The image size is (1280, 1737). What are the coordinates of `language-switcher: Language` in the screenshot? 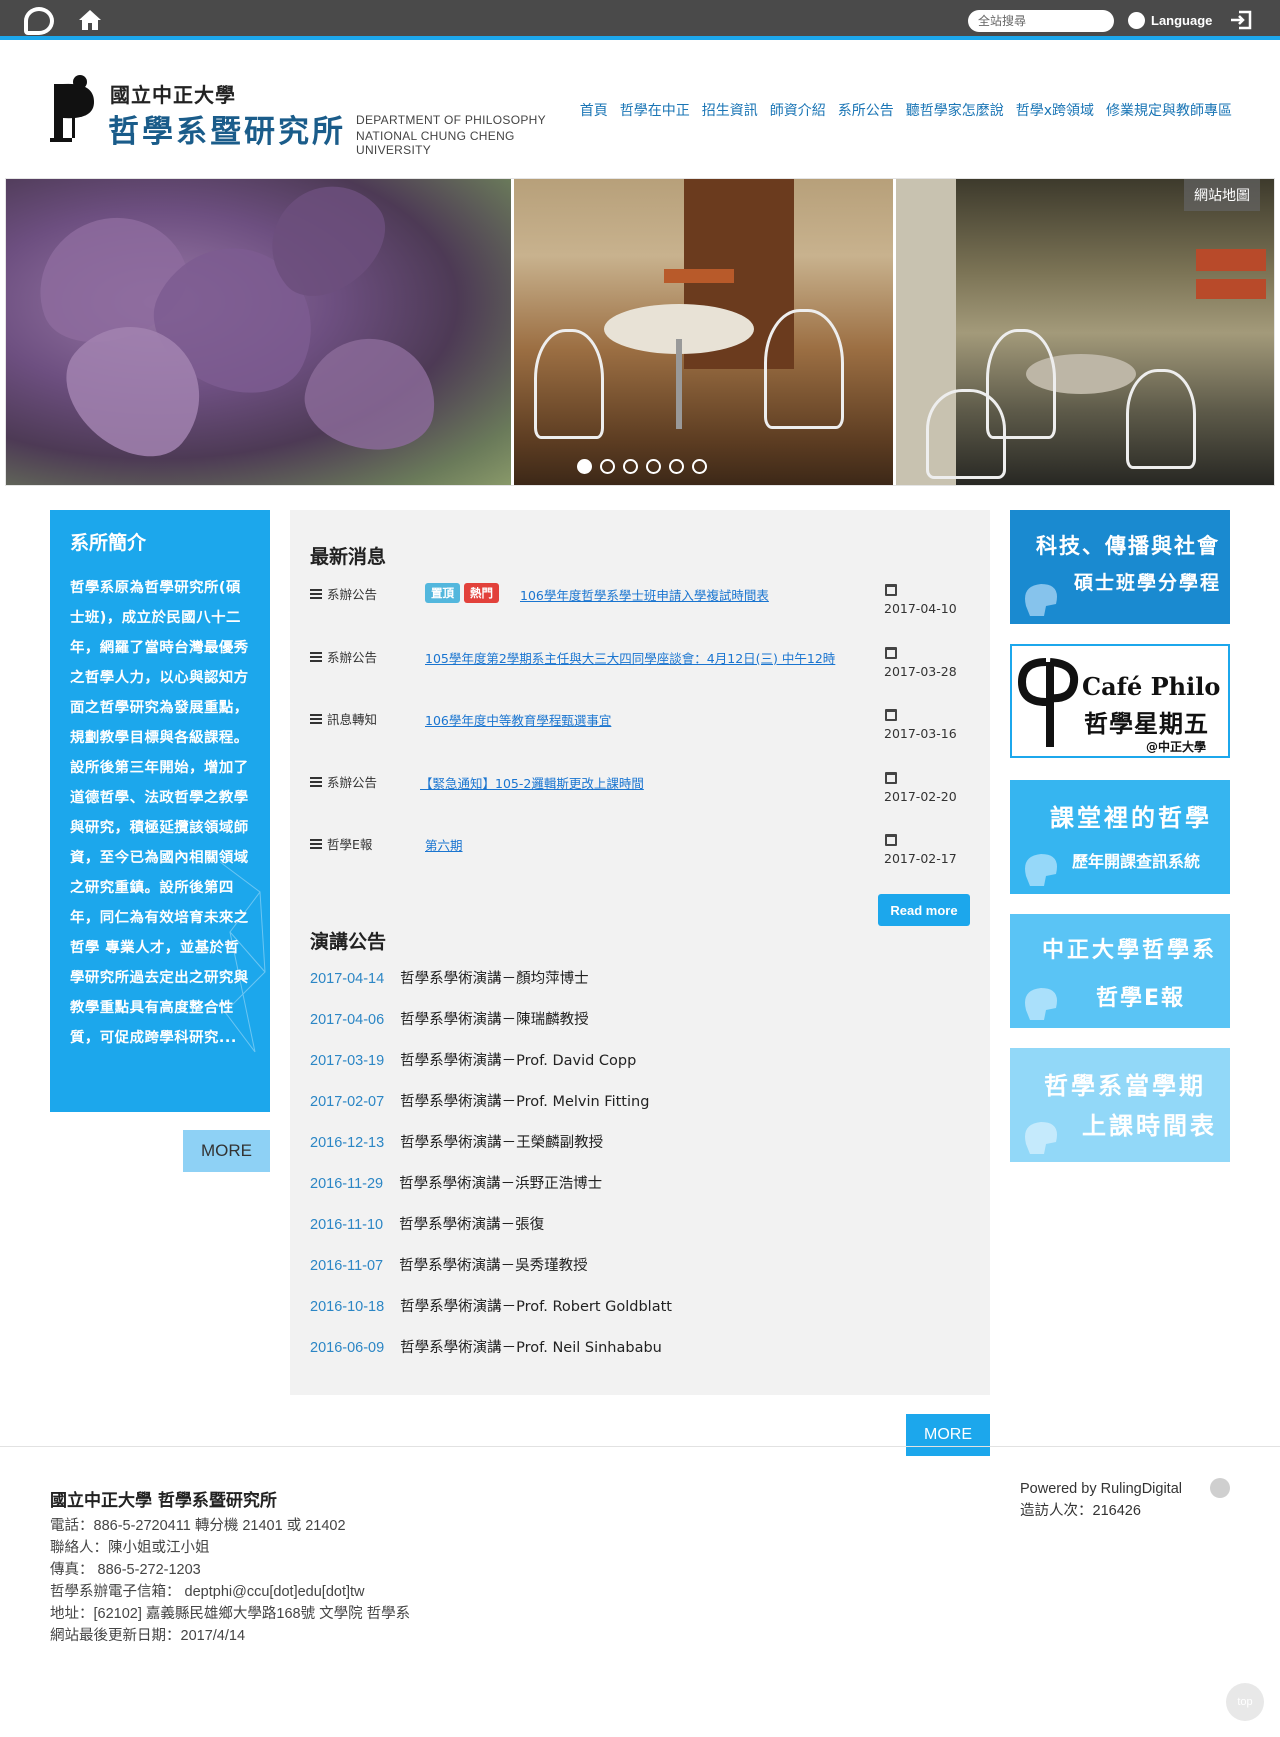 It's located at (1170, 20).